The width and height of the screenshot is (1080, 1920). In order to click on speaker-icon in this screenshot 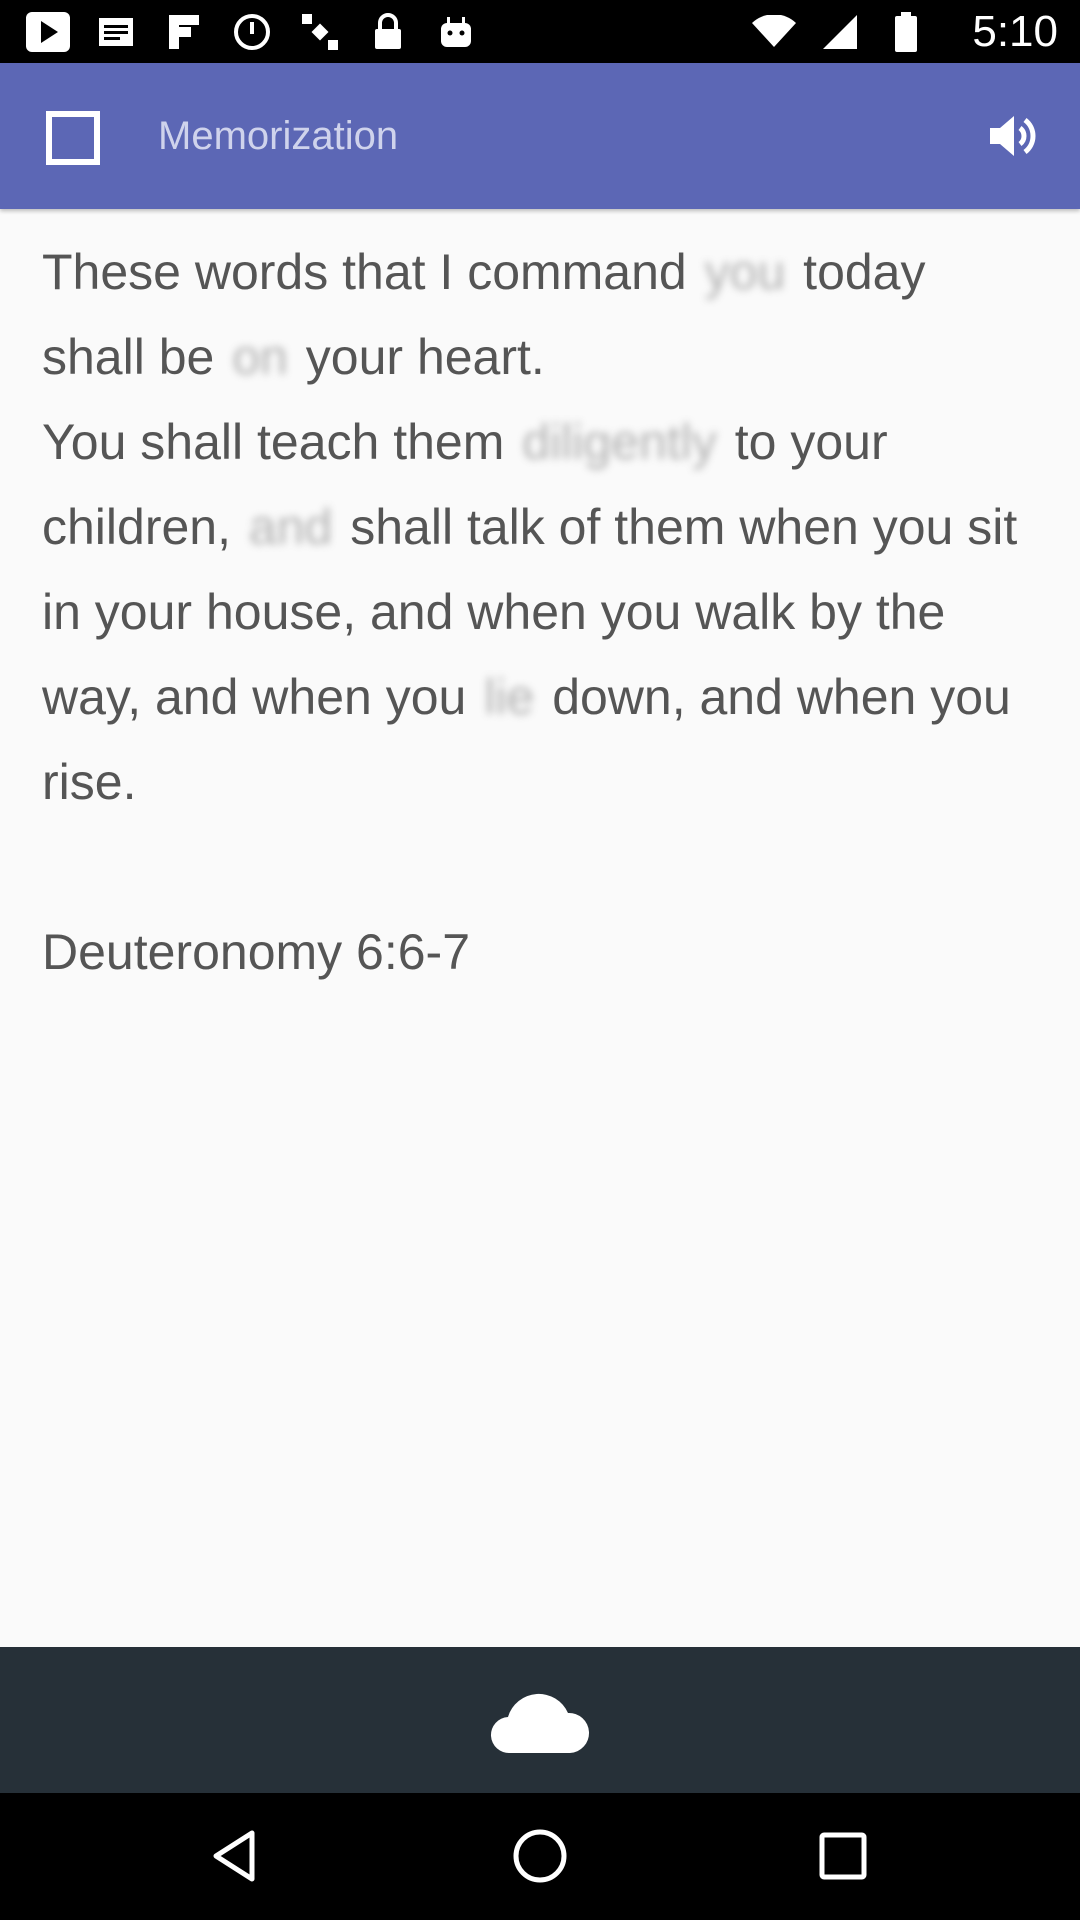, I will do `click(1014, 136)`.